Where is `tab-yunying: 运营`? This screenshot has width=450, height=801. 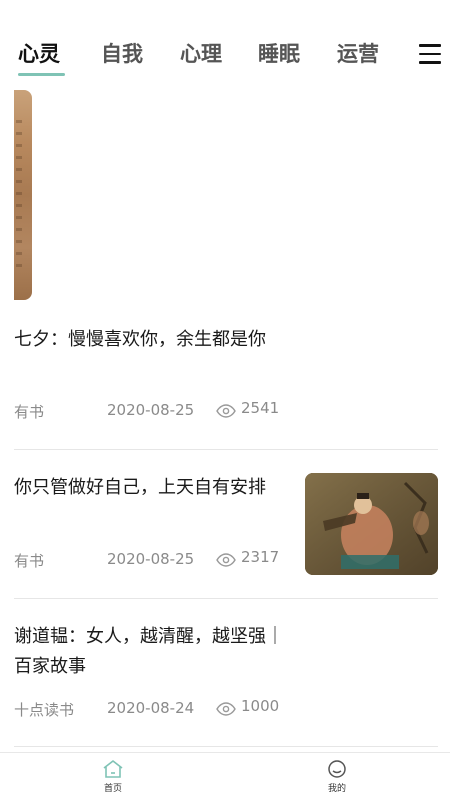
tab-yunying: 运营 is located at coordinates (358, 54).